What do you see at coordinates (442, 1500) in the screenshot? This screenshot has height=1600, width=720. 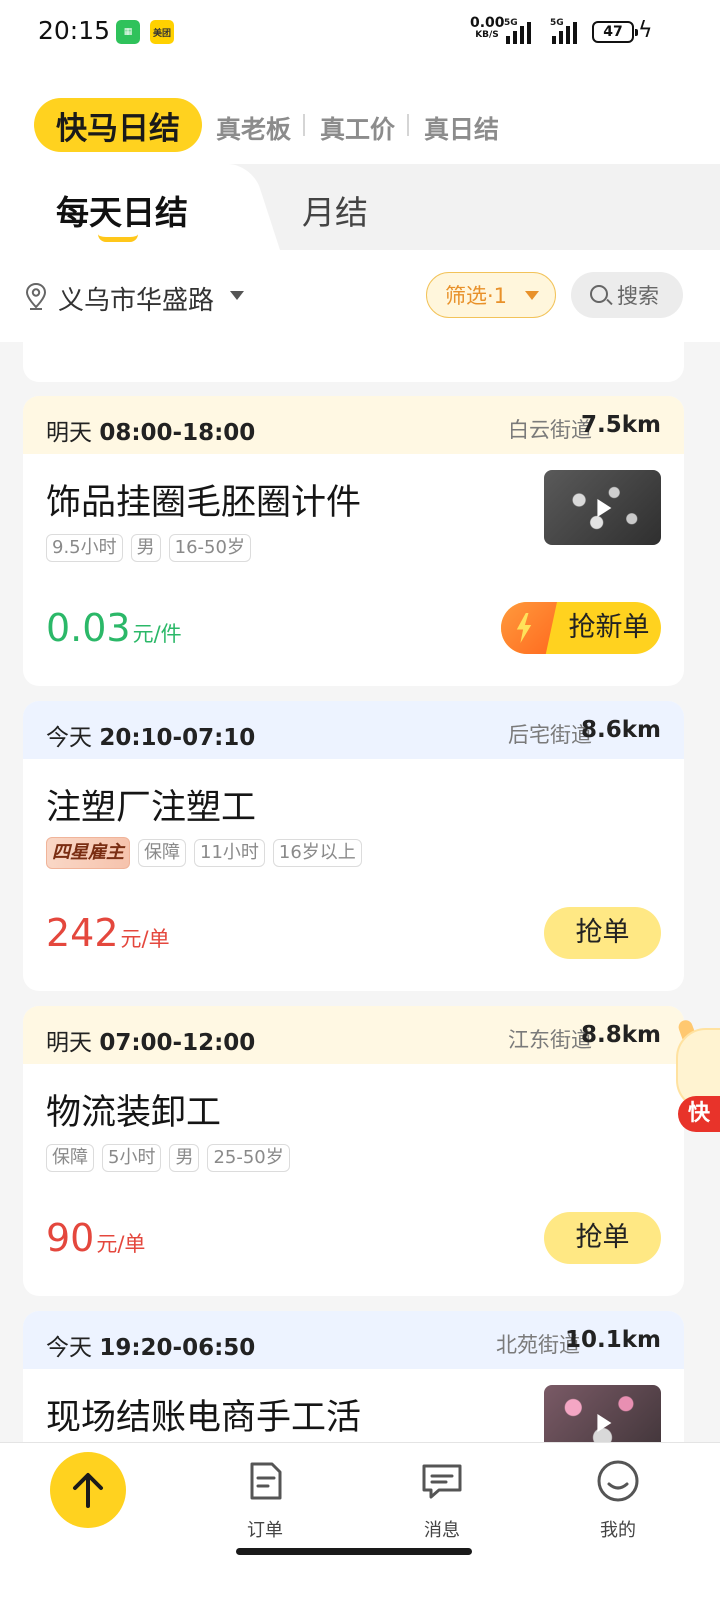 I see `nav-messages: 消息` at bounding box center [442, 1500].